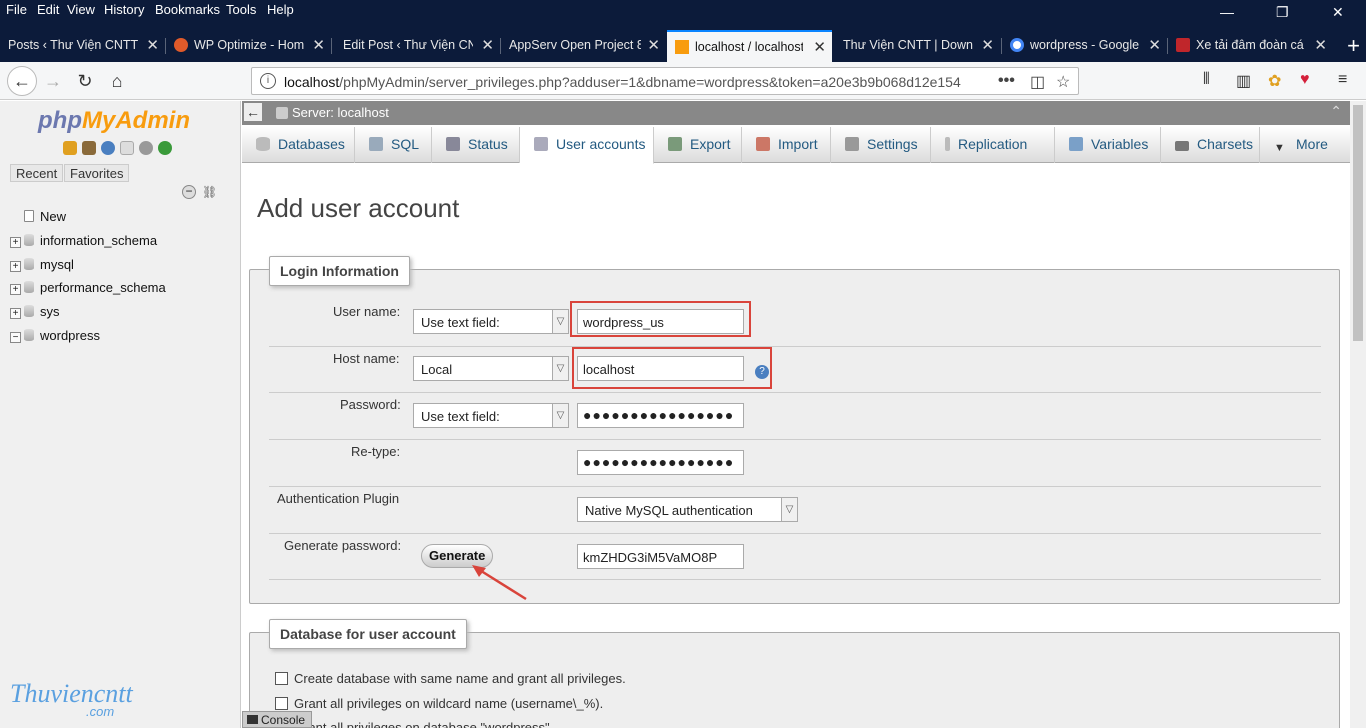  What do you see at coordinates (682, 47) in the screenshot?
I see `phpmyadmin-favicon-icon` at bounding box center [682, 47].